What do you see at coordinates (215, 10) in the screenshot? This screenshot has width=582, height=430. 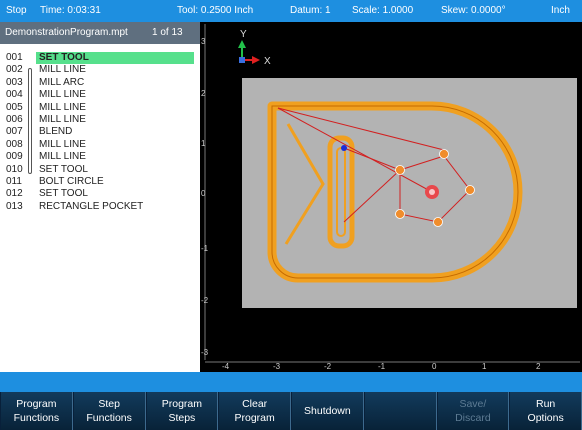 I see `tool-size: Tool: 0.2500 Inch` at bounding box center [215, 10].